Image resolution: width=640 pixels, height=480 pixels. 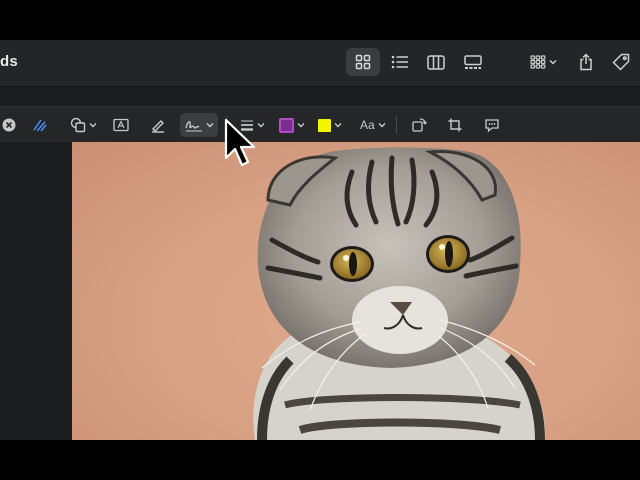 I want to click on close-markup-button, so click(x=9, y=125).